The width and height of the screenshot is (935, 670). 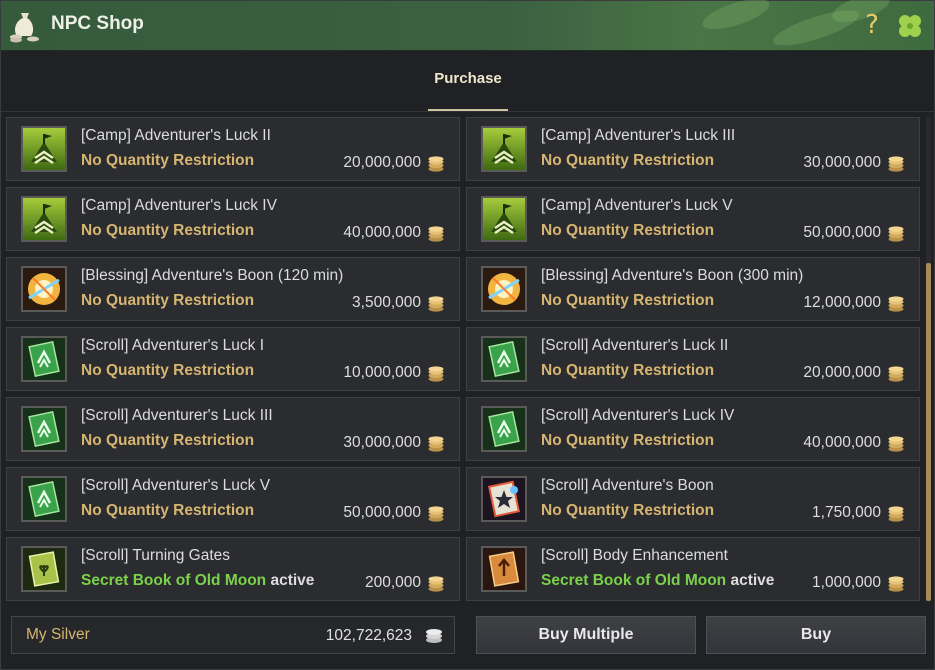 What do you see at coordinates (627, 485) in the screenshot?
I see `item-name: [Scroll] Adventure's Boon` at bounding box center [627, 485].